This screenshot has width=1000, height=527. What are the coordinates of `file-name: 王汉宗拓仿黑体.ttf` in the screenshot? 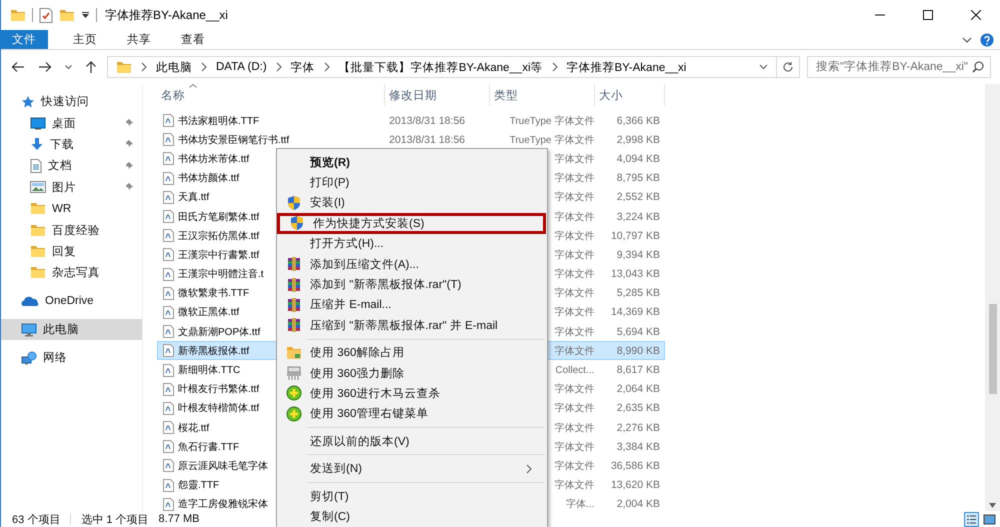 It's located at (219, 236).